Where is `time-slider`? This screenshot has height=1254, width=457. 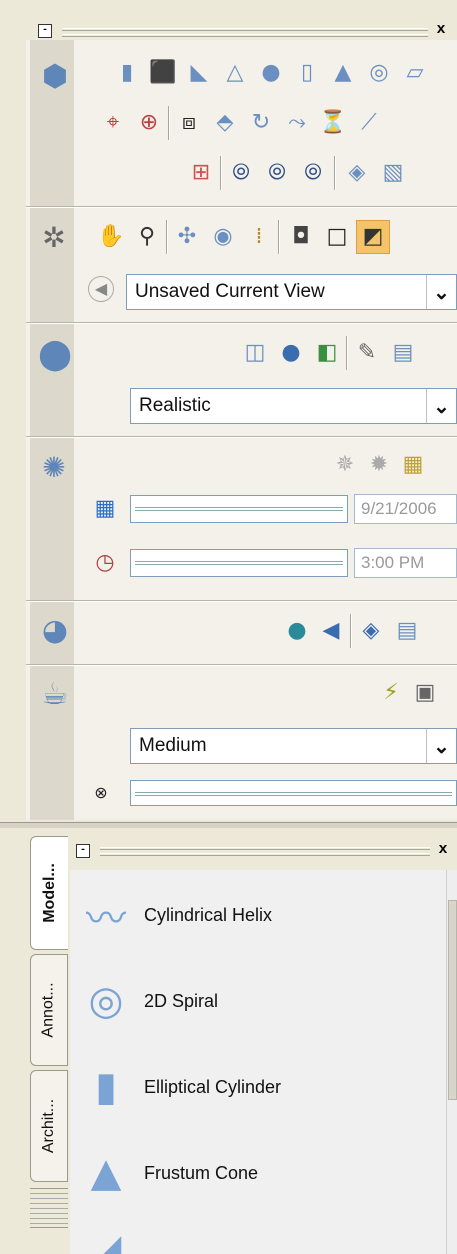
time-slider is located at coordinates (239, 563).